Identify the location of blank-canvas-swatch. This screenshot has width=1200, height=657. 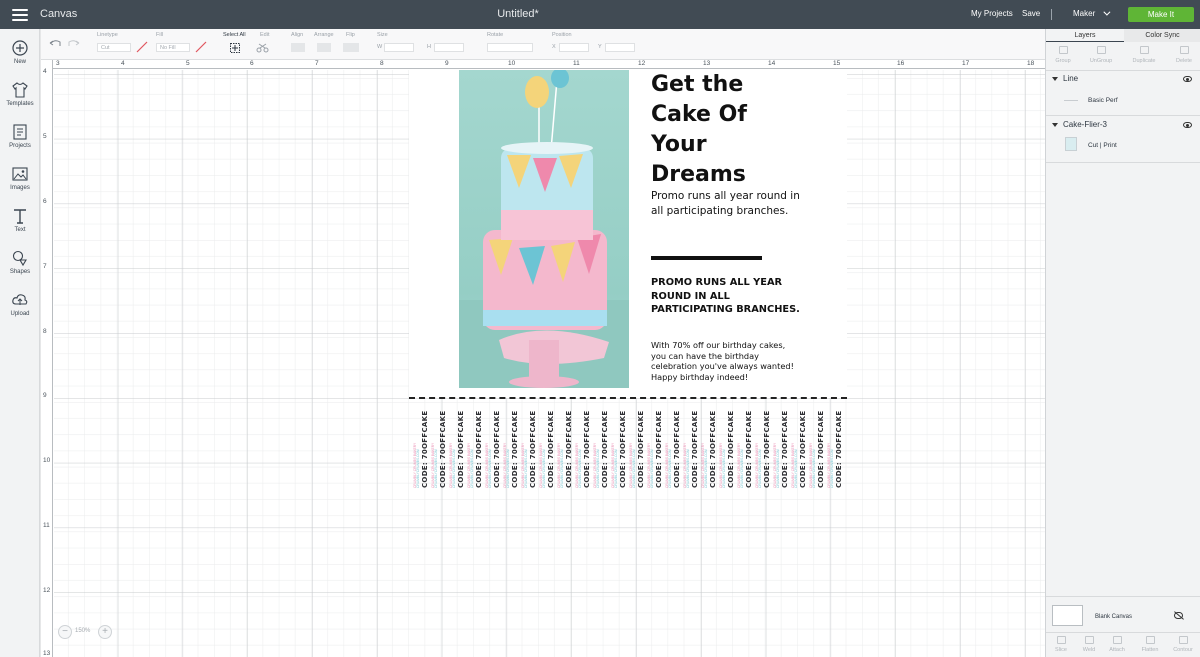
(1067, 615).